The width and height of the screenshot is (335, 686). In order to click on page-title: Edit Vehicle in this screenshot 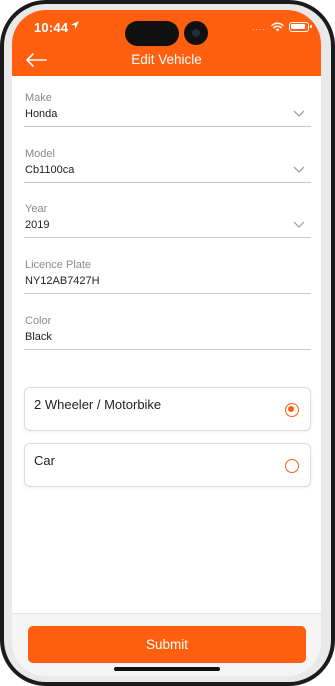, I will do `click(166, 59)`.